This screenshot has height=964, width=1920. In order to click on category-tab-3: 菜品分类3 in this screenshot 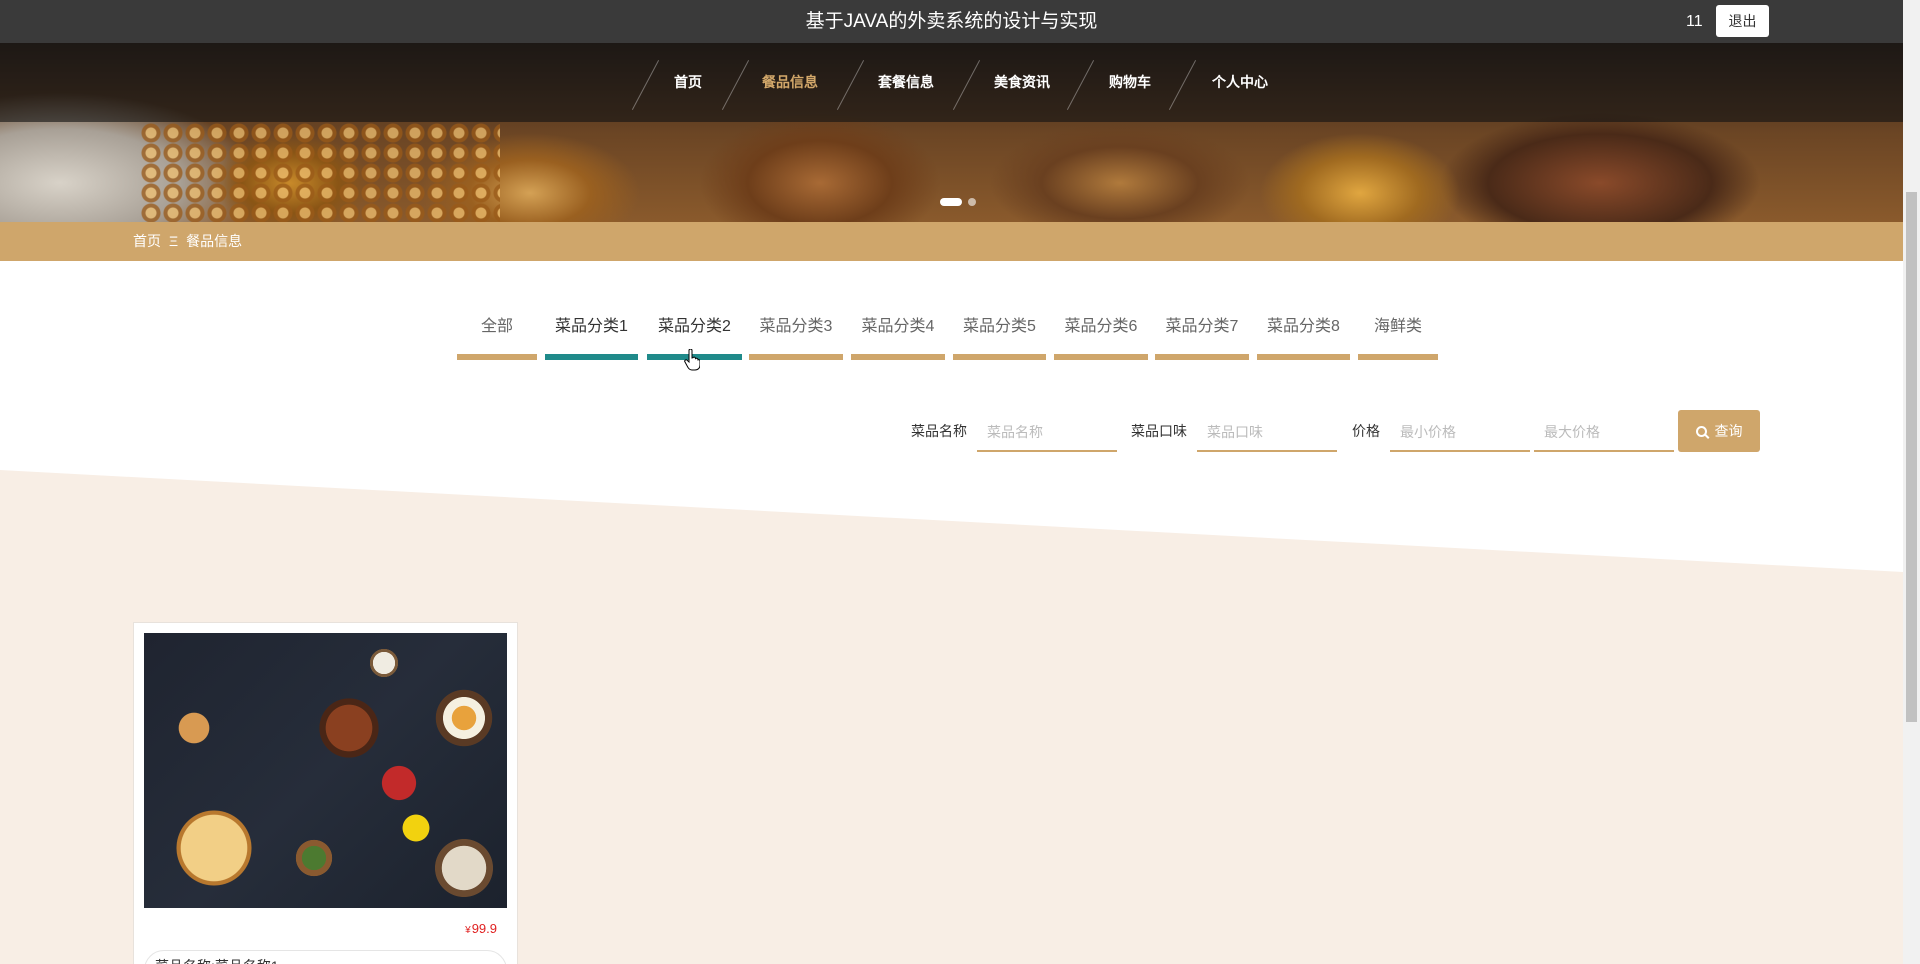, I will do `click(796, 335)`.